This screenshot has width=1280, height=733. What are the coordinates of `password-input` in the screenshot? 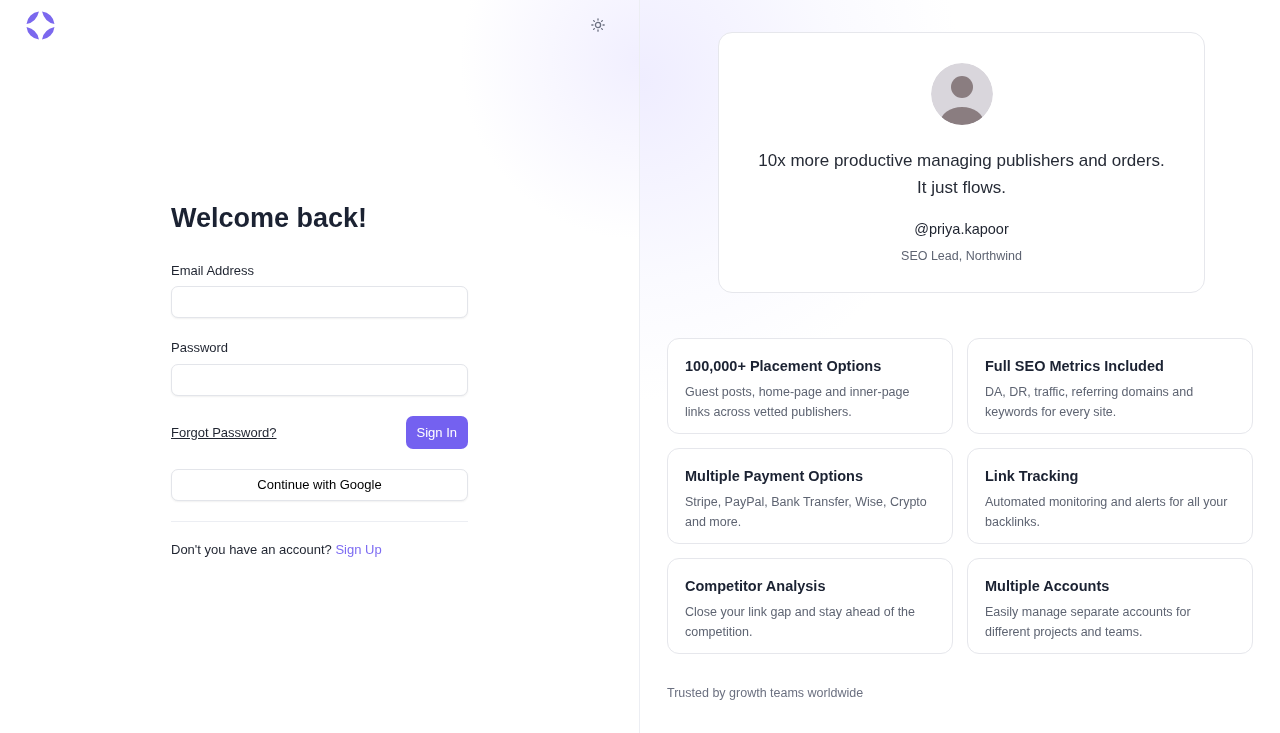 It's located at (319, 379).